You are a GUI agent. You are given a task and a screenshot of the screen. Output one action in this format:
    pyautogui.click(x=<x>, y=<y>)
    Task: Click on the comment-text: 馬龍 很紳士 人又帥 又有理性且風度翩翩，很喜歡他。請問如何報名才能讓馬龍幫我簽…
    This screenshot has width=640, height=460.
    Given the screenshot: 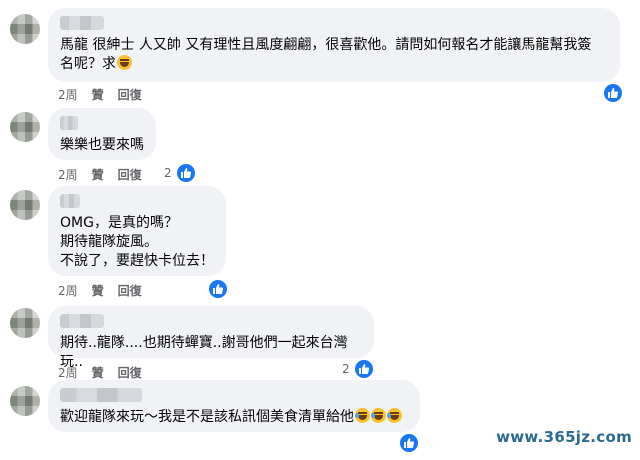 What is the action you would take?
    pyautogui.click(x=326, y=54)
    